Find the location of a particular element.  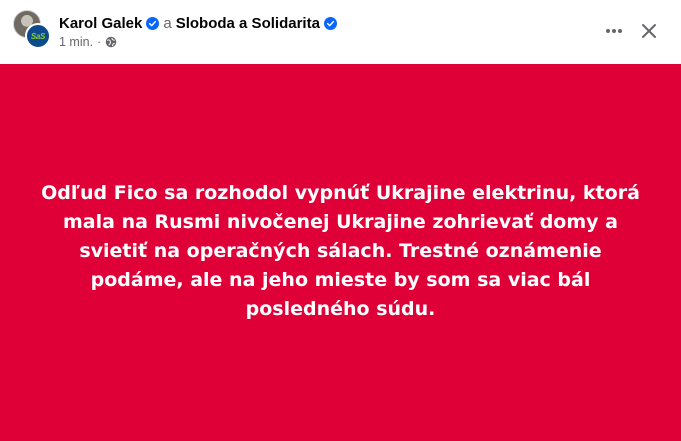

close-icon is located at coordinates (649, 31).